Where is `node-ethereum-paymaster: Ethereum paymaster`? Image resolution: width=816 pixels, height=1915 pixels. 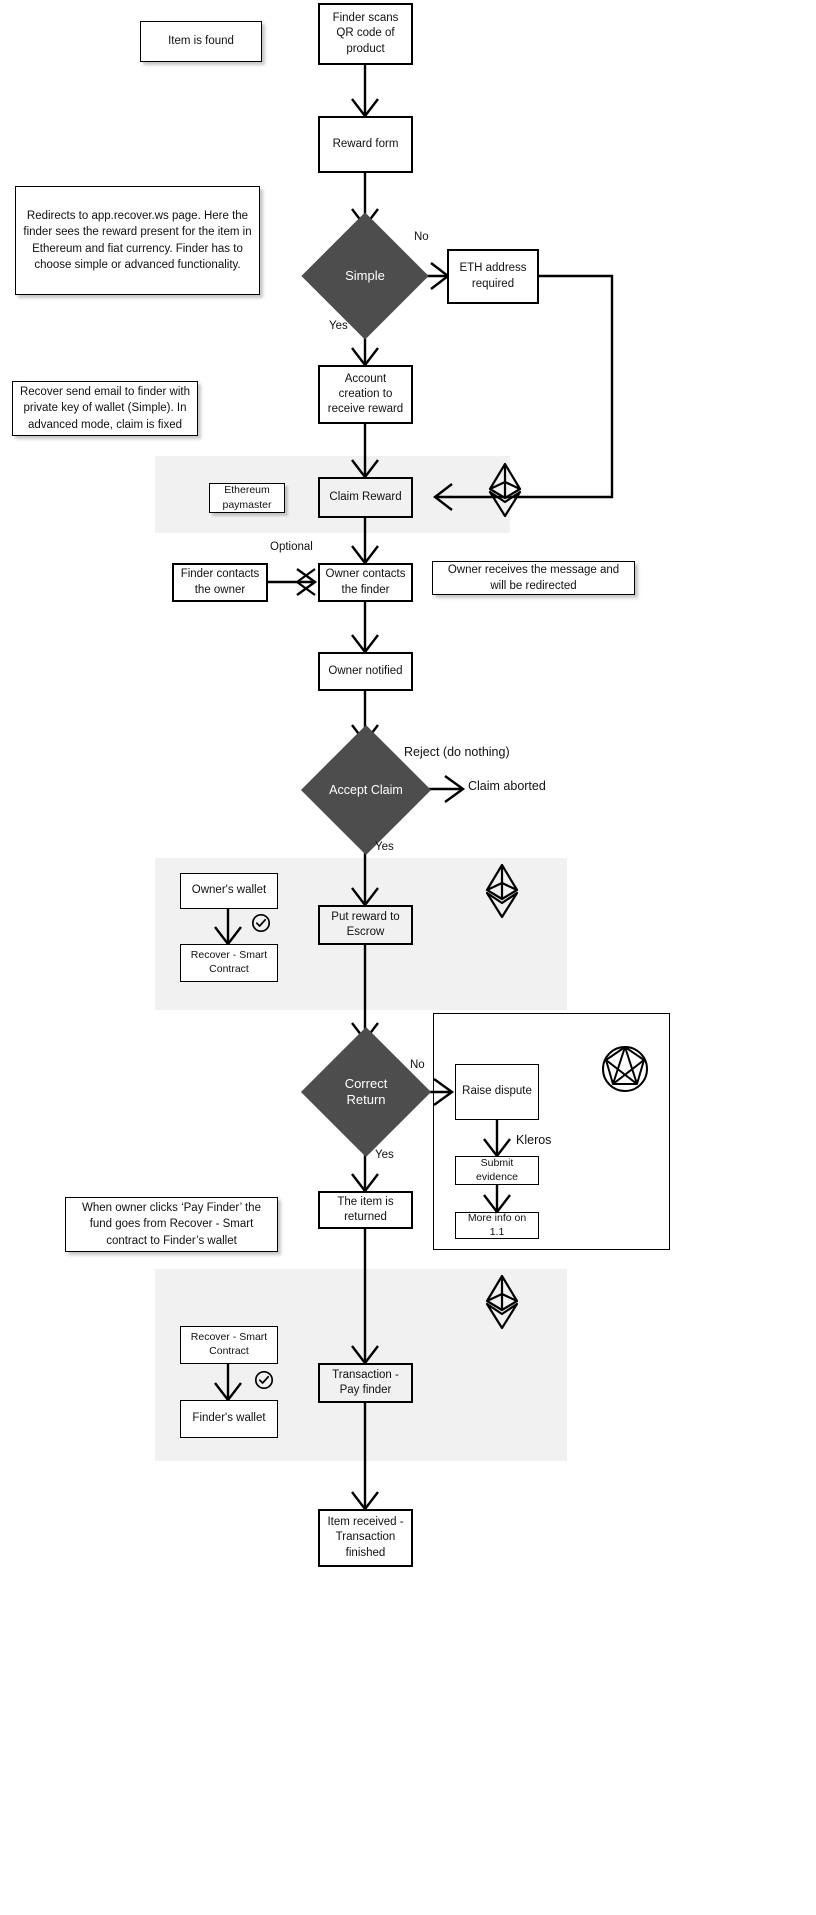 node-ethereum-paymaster: Ethereum paymaster is located at coordinates (247, 498).